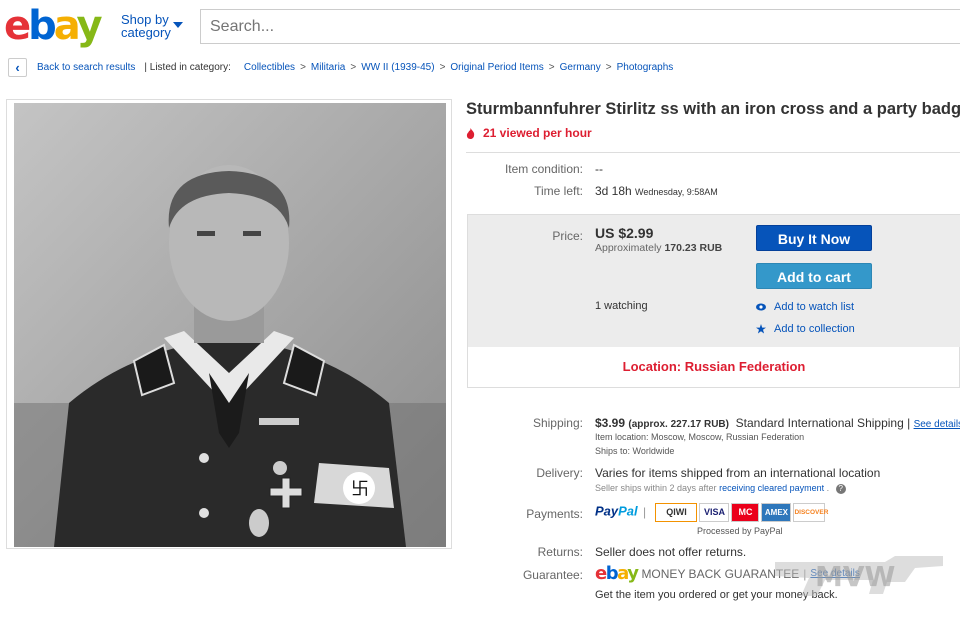 The width and height of the screenshot is (960, 617). Describe the element at coordinates (713, 152) in the screenshot. I see `divider` at that location.